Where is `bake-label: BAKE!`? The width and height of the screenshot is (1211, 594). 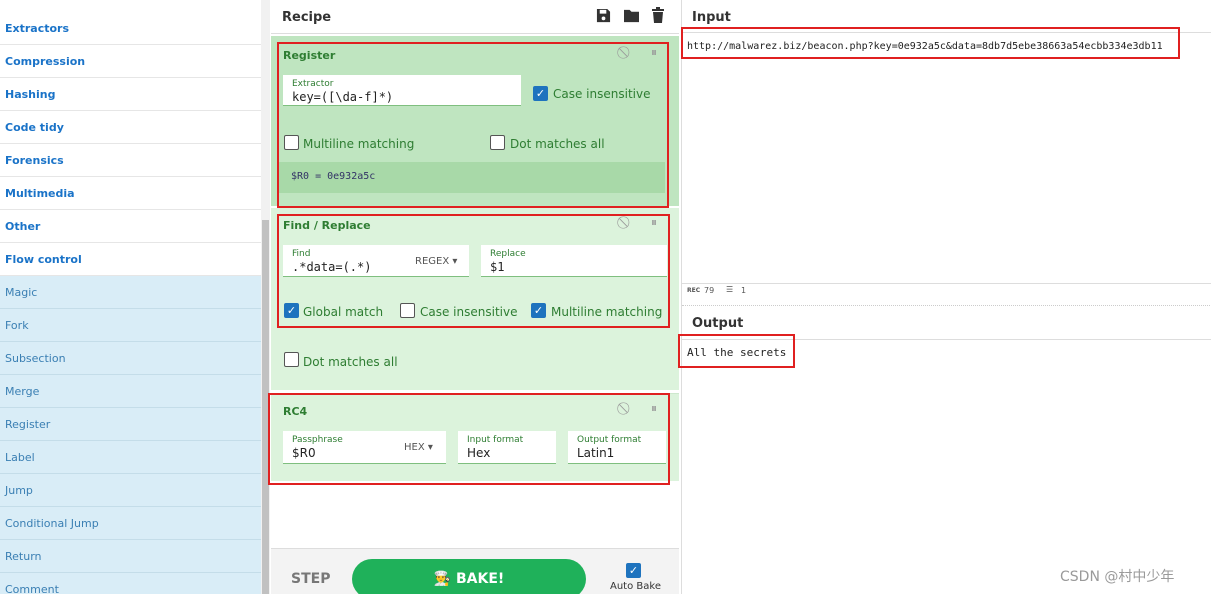 bake-label: BAKE! is located at coordinates (480, 579).